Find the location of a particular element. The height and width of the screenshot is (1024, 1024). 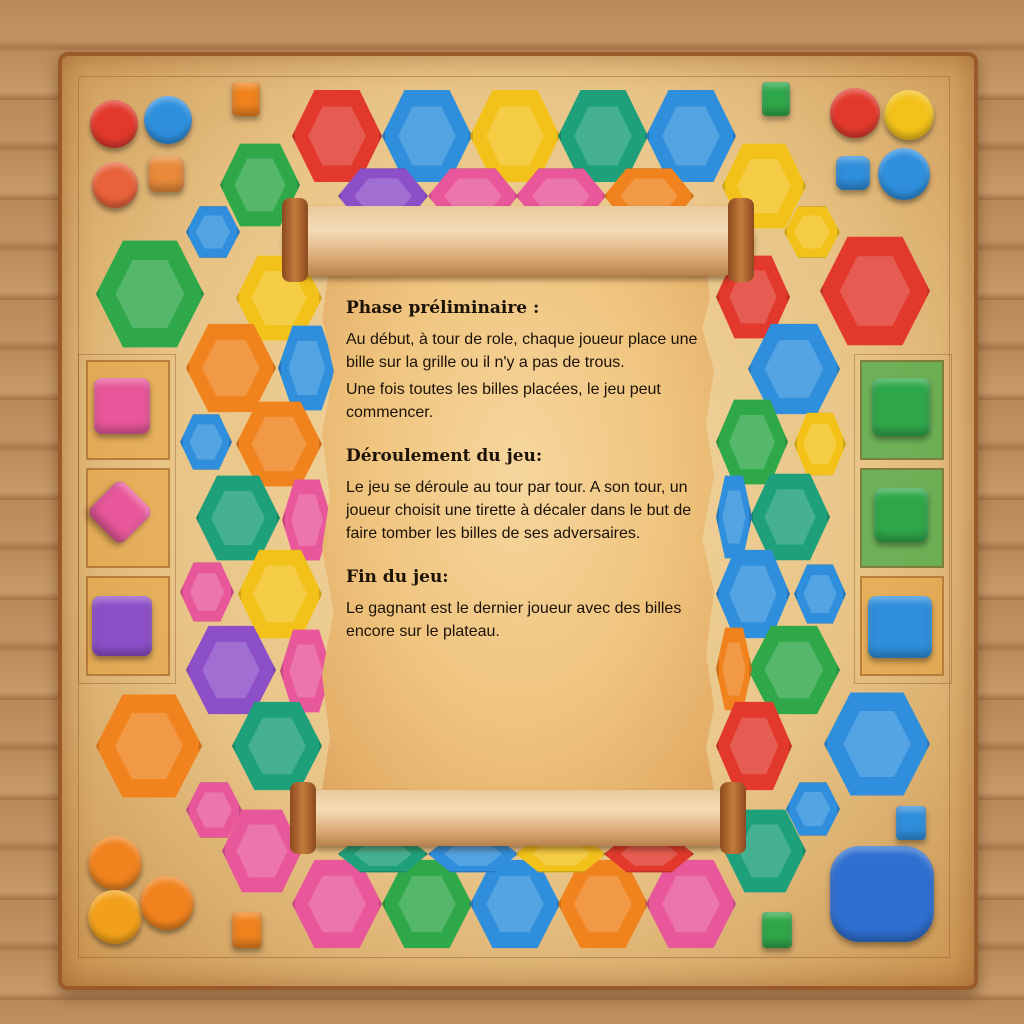

rules-heading-end: Fin du jeu: is located at coordinates (397, 577).